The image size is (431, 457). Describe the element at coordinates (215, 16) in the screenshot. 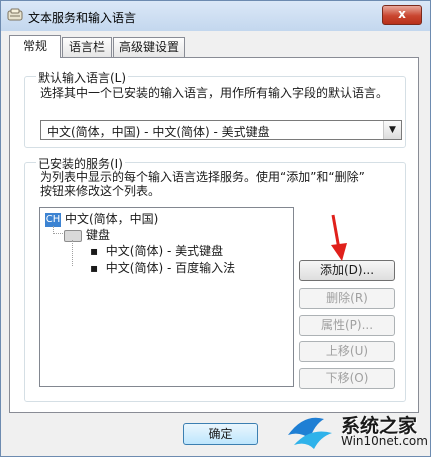

I see `title-bar: 文本服务和输入语言 x` at that location.